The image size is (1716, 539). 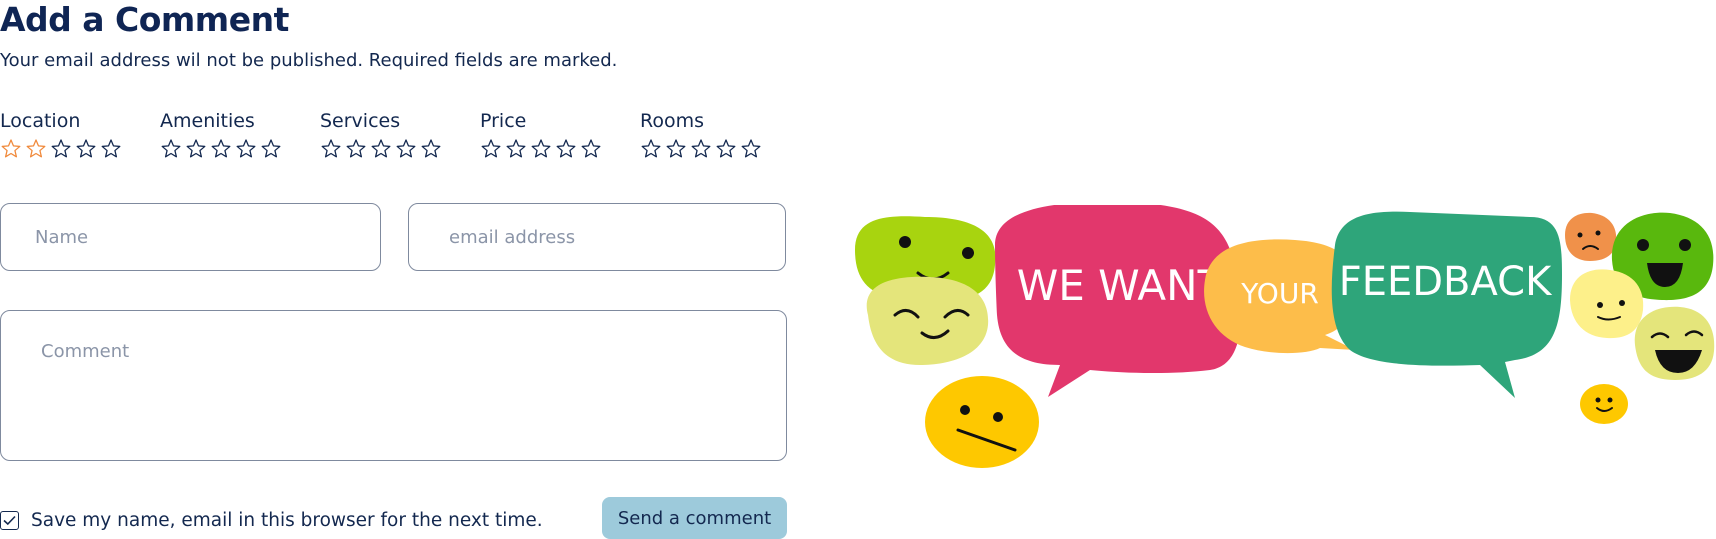 I want to click on comment-textarea, so click(x=393, y=385).